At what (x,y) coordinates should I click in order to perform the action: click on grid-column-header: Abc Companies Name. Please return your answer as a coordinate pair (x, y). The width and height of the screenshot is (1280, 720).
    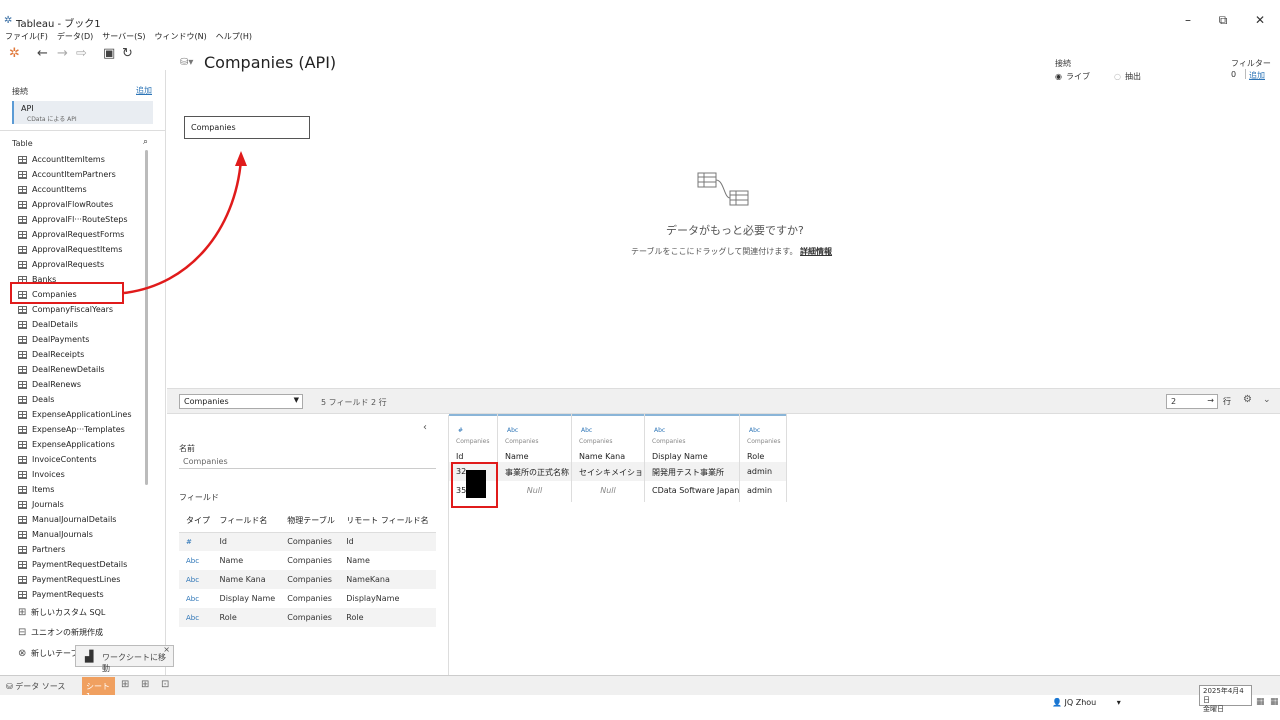
    Looking at the image, I should click on (534, 438).